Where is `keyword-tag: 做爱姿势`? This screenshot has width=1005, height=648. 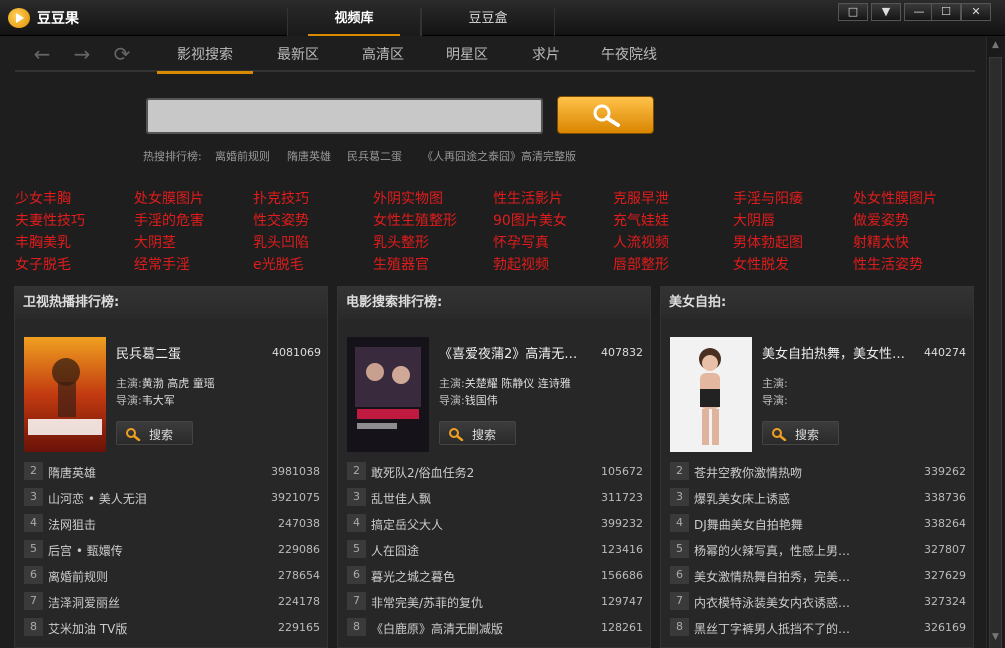
keyword-tag: 做爱姿势 is located at coordinates (881, 220).